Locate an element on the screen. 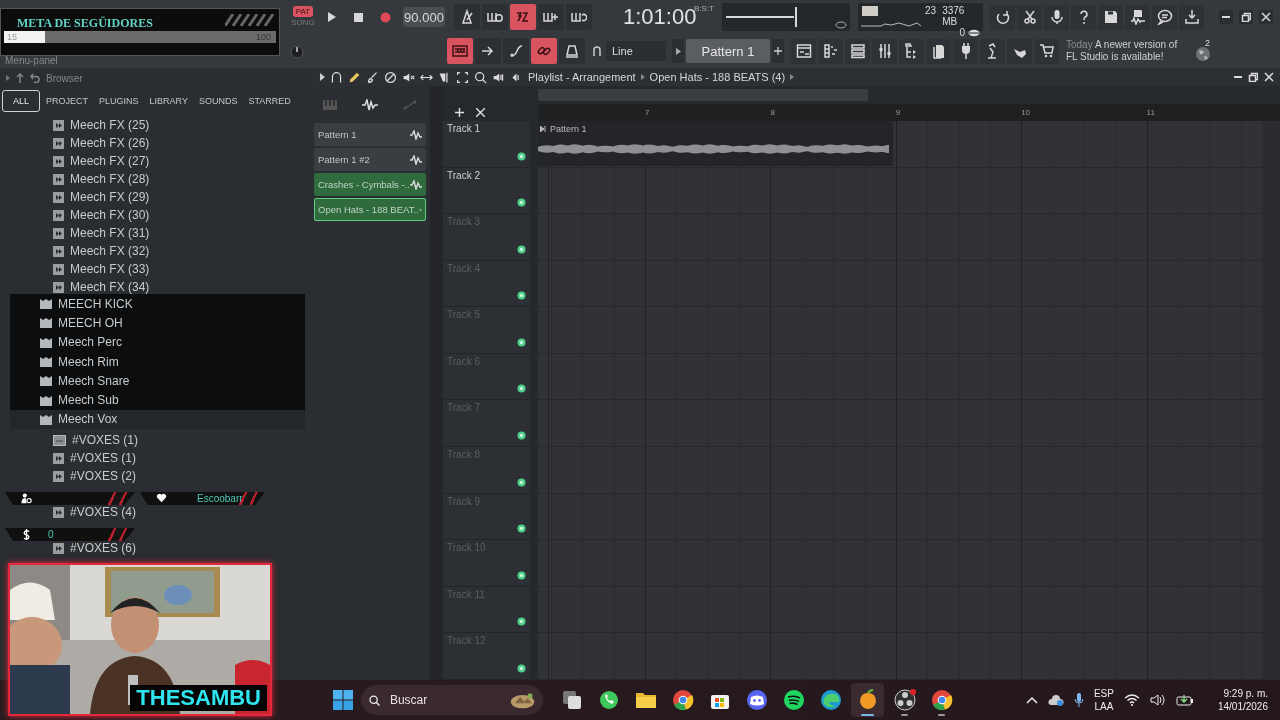 Image resolution: width=1280 pixels, height=720 pixels. microphone-button is located at coordinates (1056, 17).